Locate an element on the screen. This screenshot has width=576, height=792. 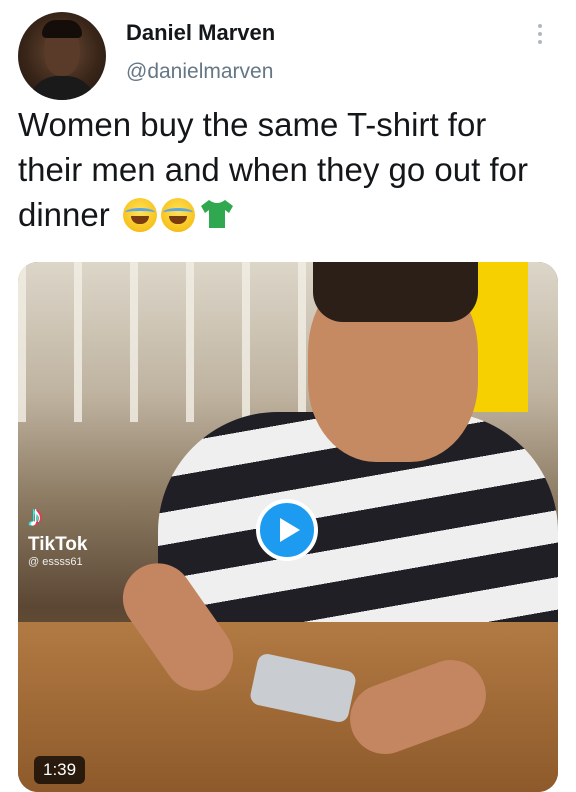
play-icon is located at coordinates (290, 530).